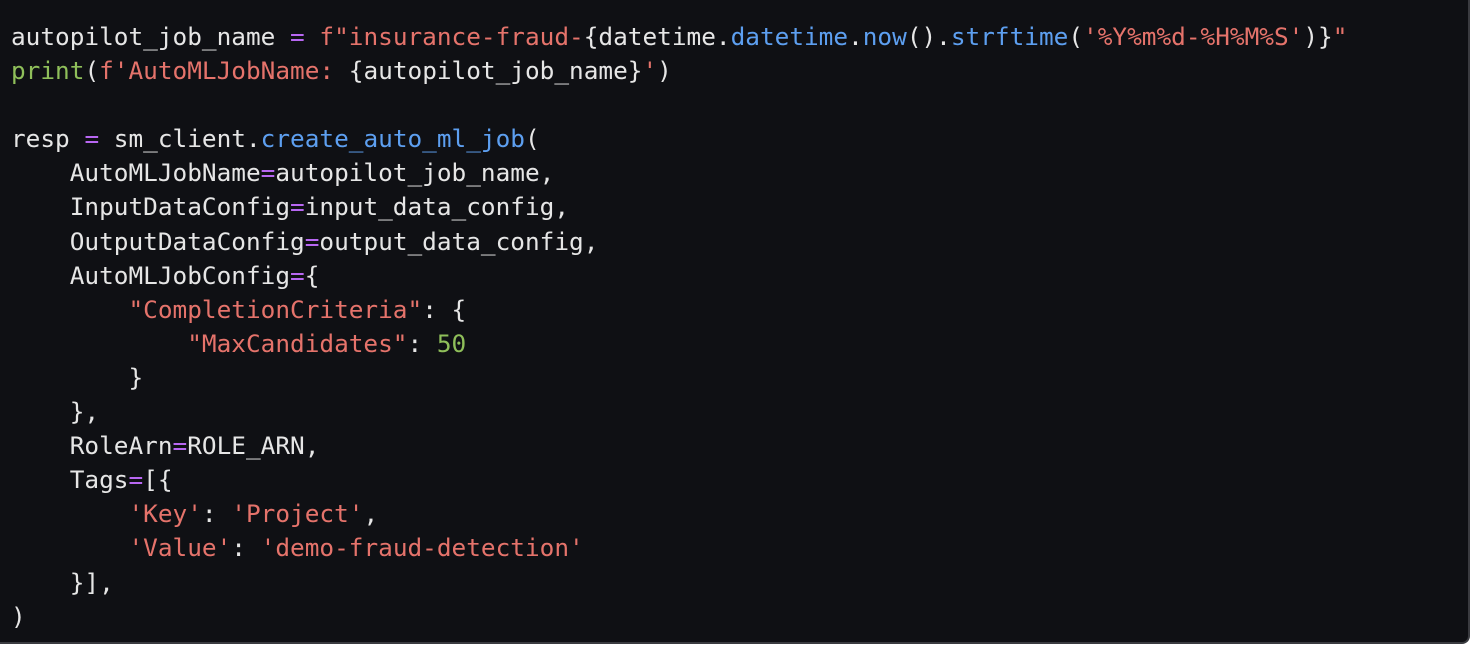 The height and width of the screenshot is (648, 1472). Describe the element at coordinates (459, 241) in the screenshot. I see `code-token: output_data_config,` at that location.